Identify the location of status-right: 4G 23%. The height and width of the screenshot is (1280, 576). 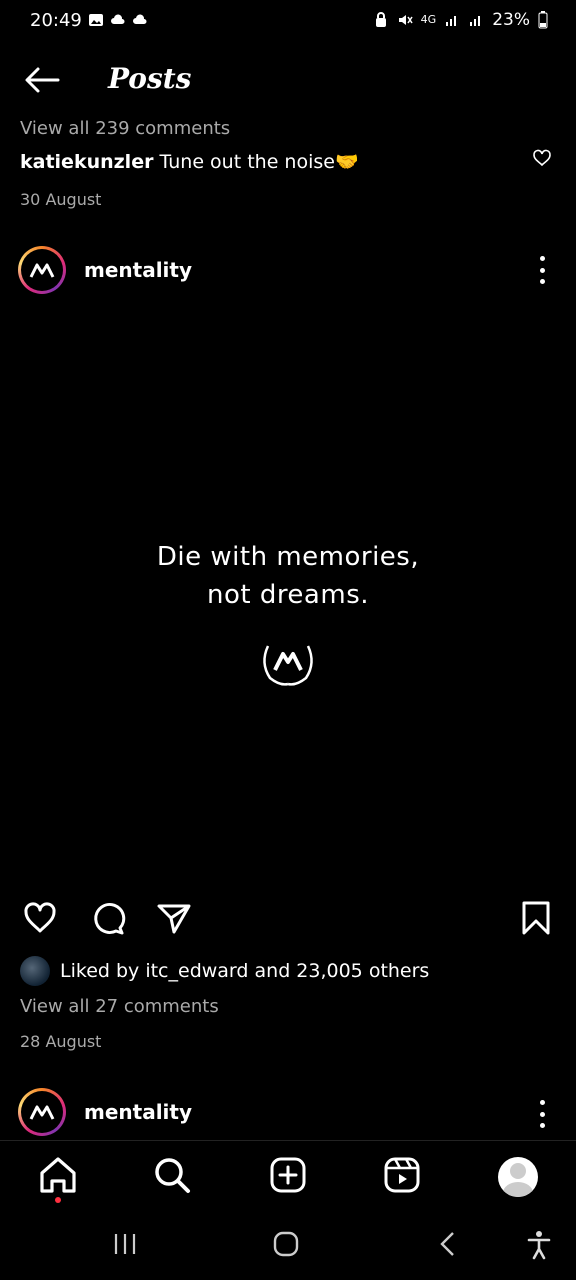
(460, 20).